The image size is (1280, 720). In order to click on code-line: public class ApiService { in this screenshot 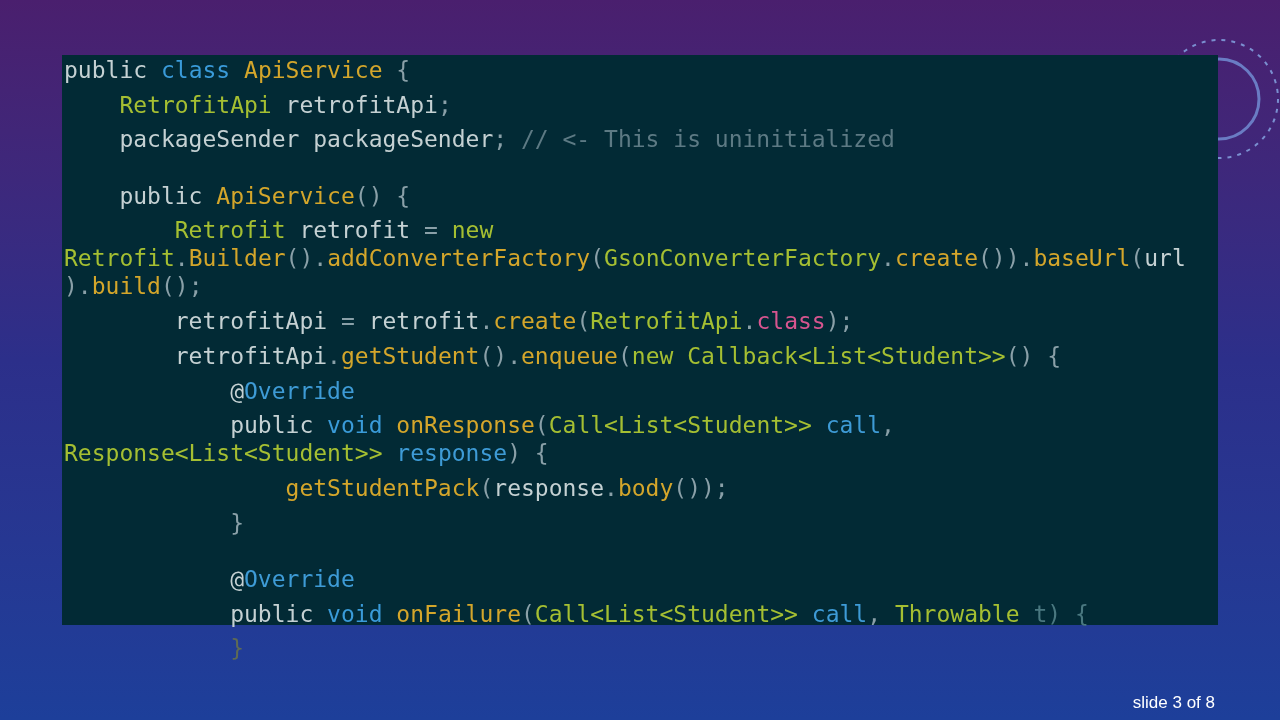, I will do `click(237, 70)`.